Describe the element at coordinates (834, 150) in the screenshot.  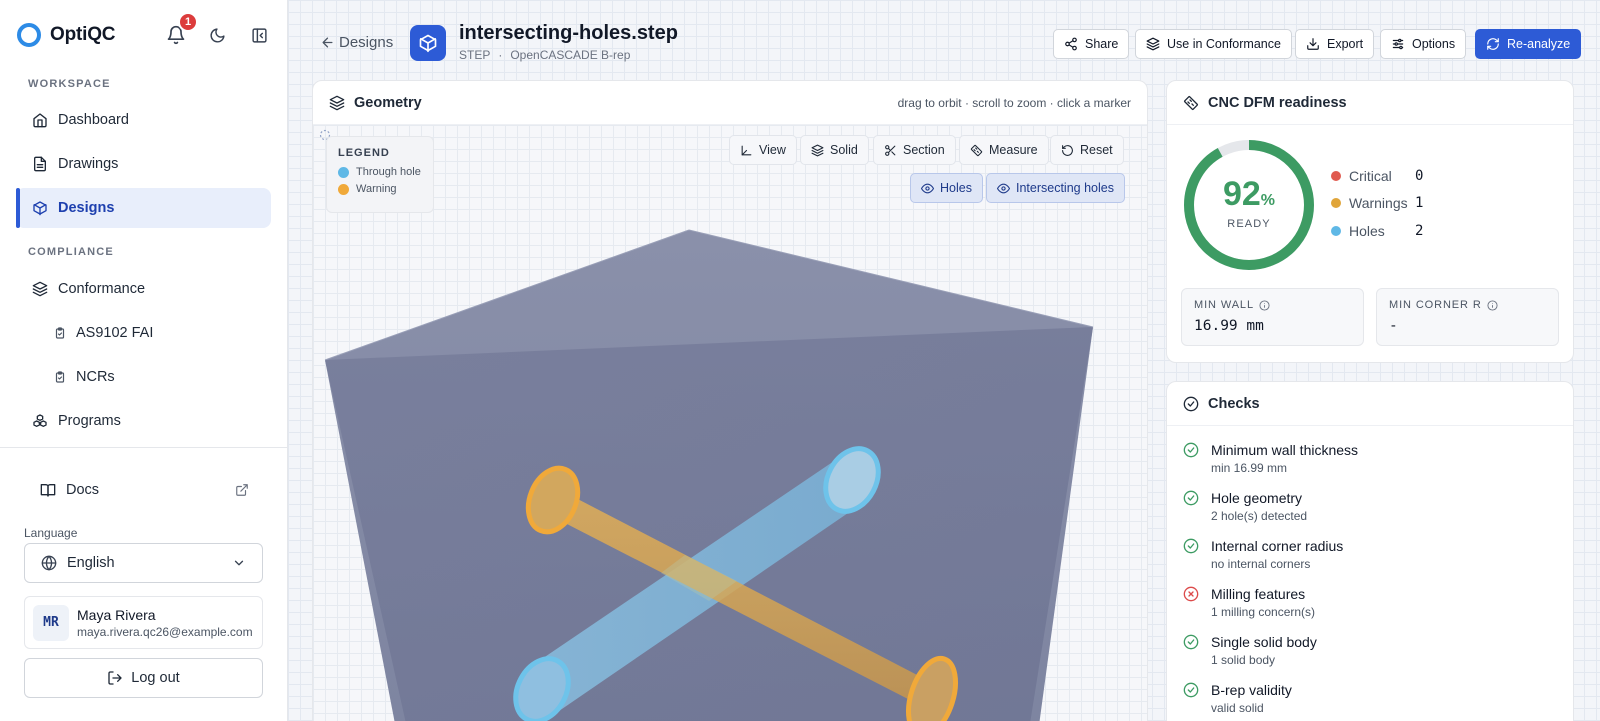
I see `solid-button: Solid` at that location.